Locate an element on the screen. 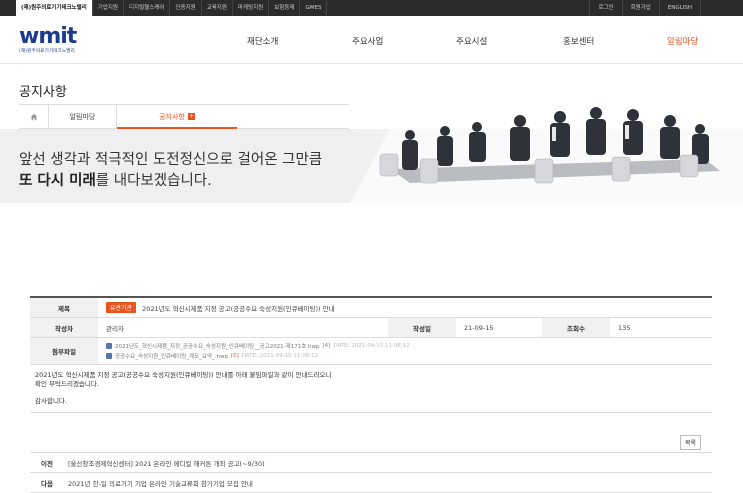 Image resolution: width=743 pixels, height=493 pixels. file-download-count: [0] is located at coordinates (235, 356).